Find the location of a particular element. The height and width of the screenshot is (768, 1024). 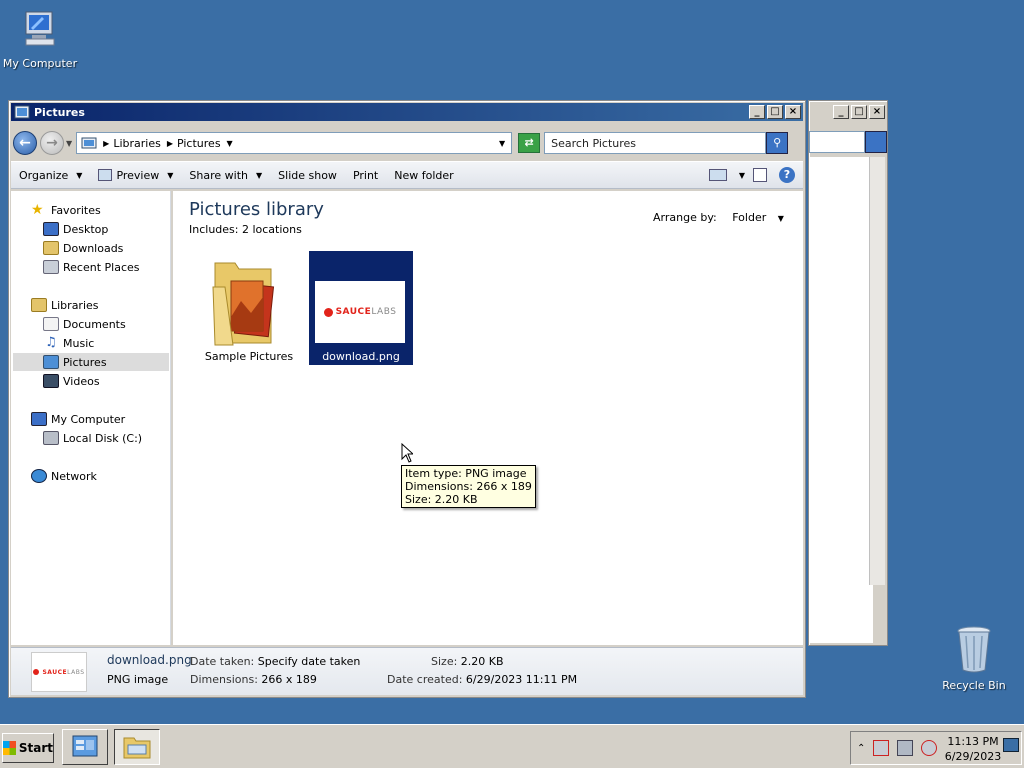

nav-network-label: Network is located at coordinates (74, 476).